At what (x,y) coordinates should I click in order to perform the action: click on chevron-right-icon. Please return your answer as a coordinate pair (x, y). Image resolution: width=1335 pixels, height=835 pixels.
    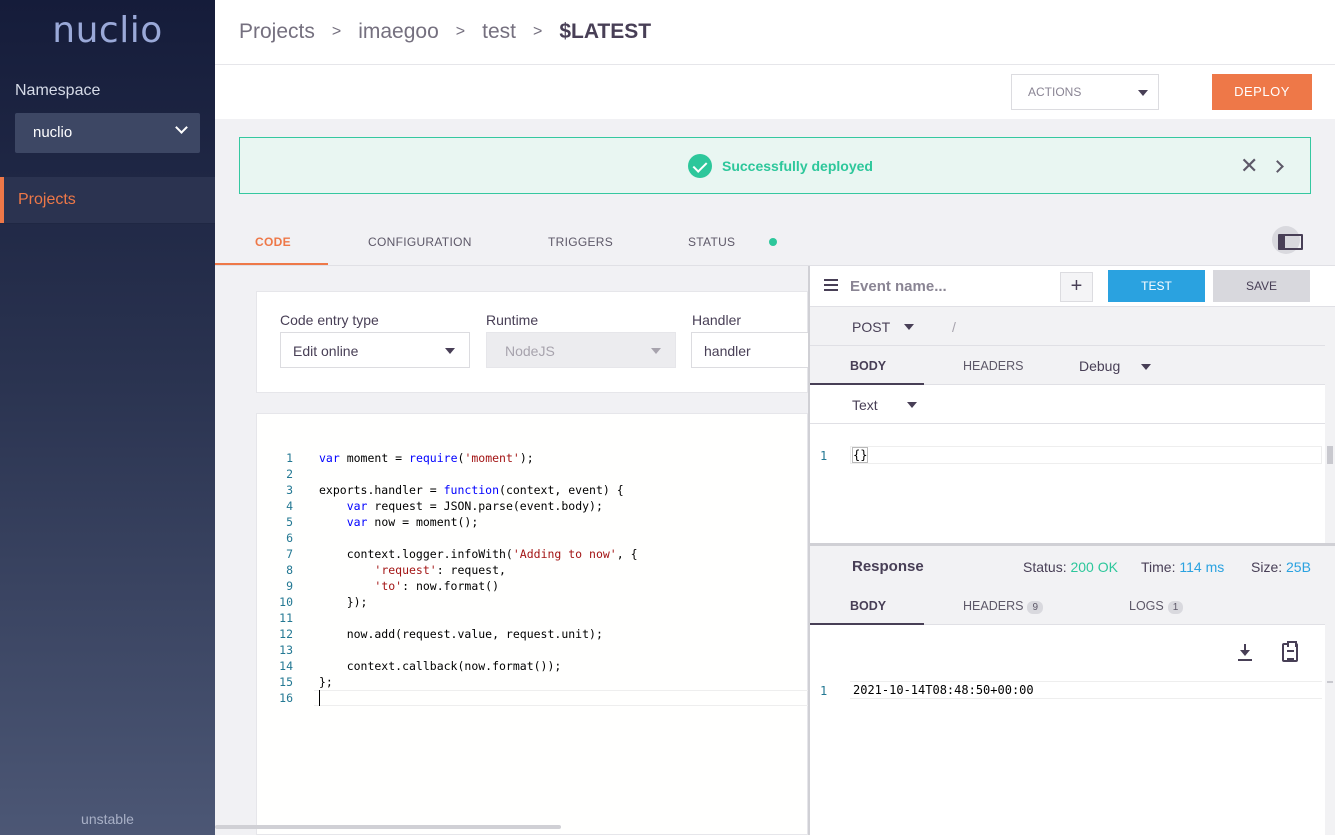
    Looking at the image, I should click on (1277, 166).